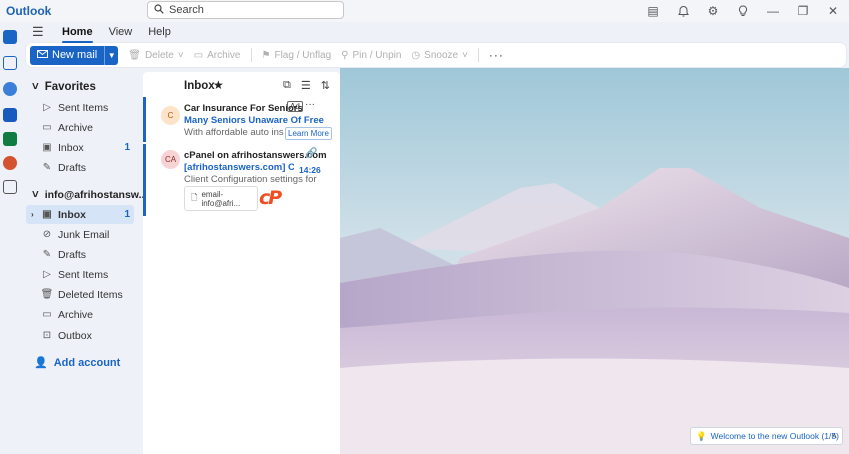 The height and width of the screenshot is (454, 849). What do you see at coordinates (70, 87) in the screenshot?
I see `favorites-title: Favorites` at bounding box center [70, 87].